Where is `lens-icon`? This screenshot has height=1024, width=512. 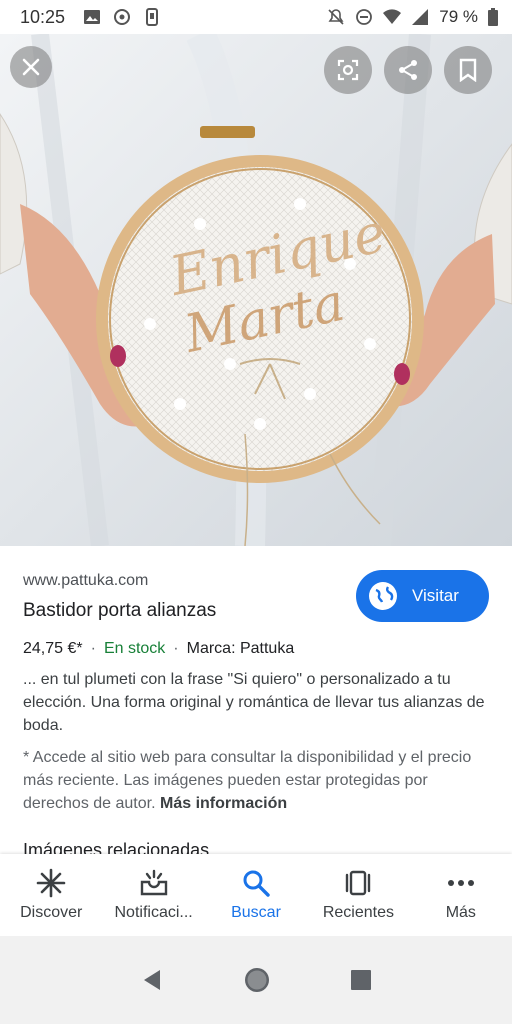 lens-icon is located at coordinates (348, 70).